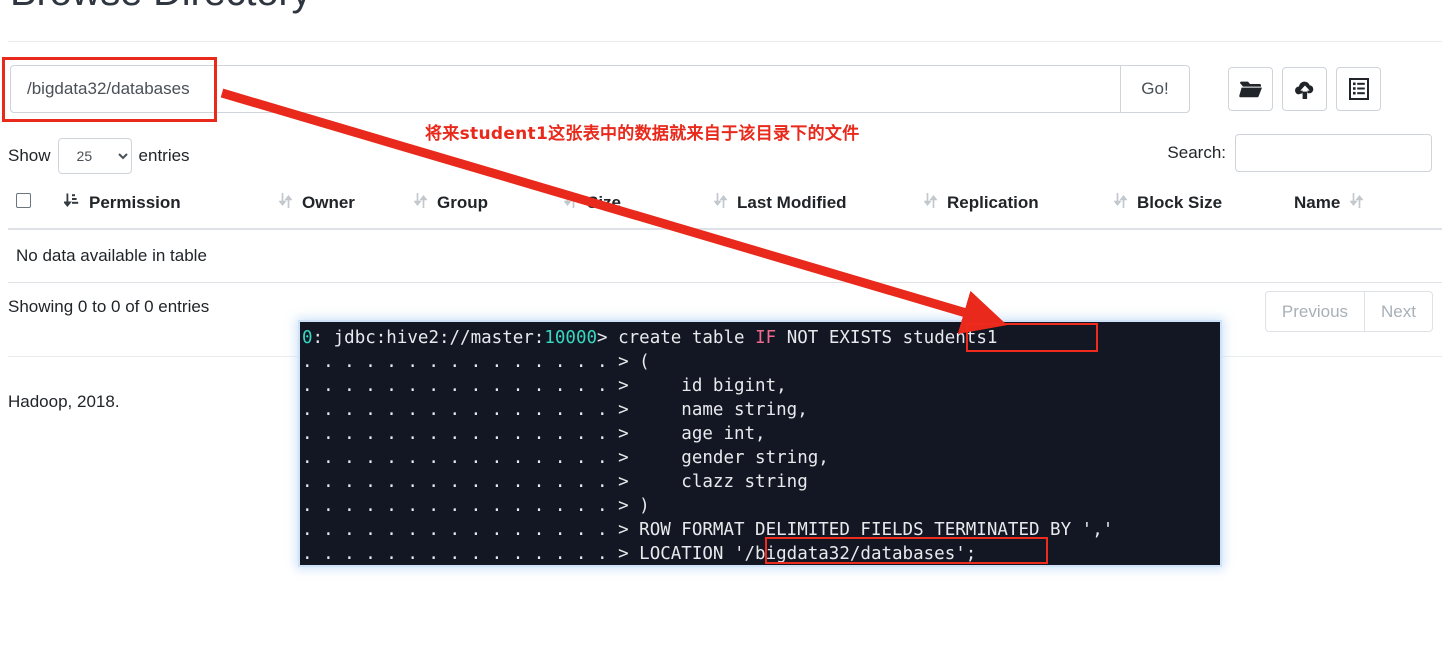 This screenshot has width=1450, height=662. I want to click on page-title: Browse Directory, so click(161, 7).